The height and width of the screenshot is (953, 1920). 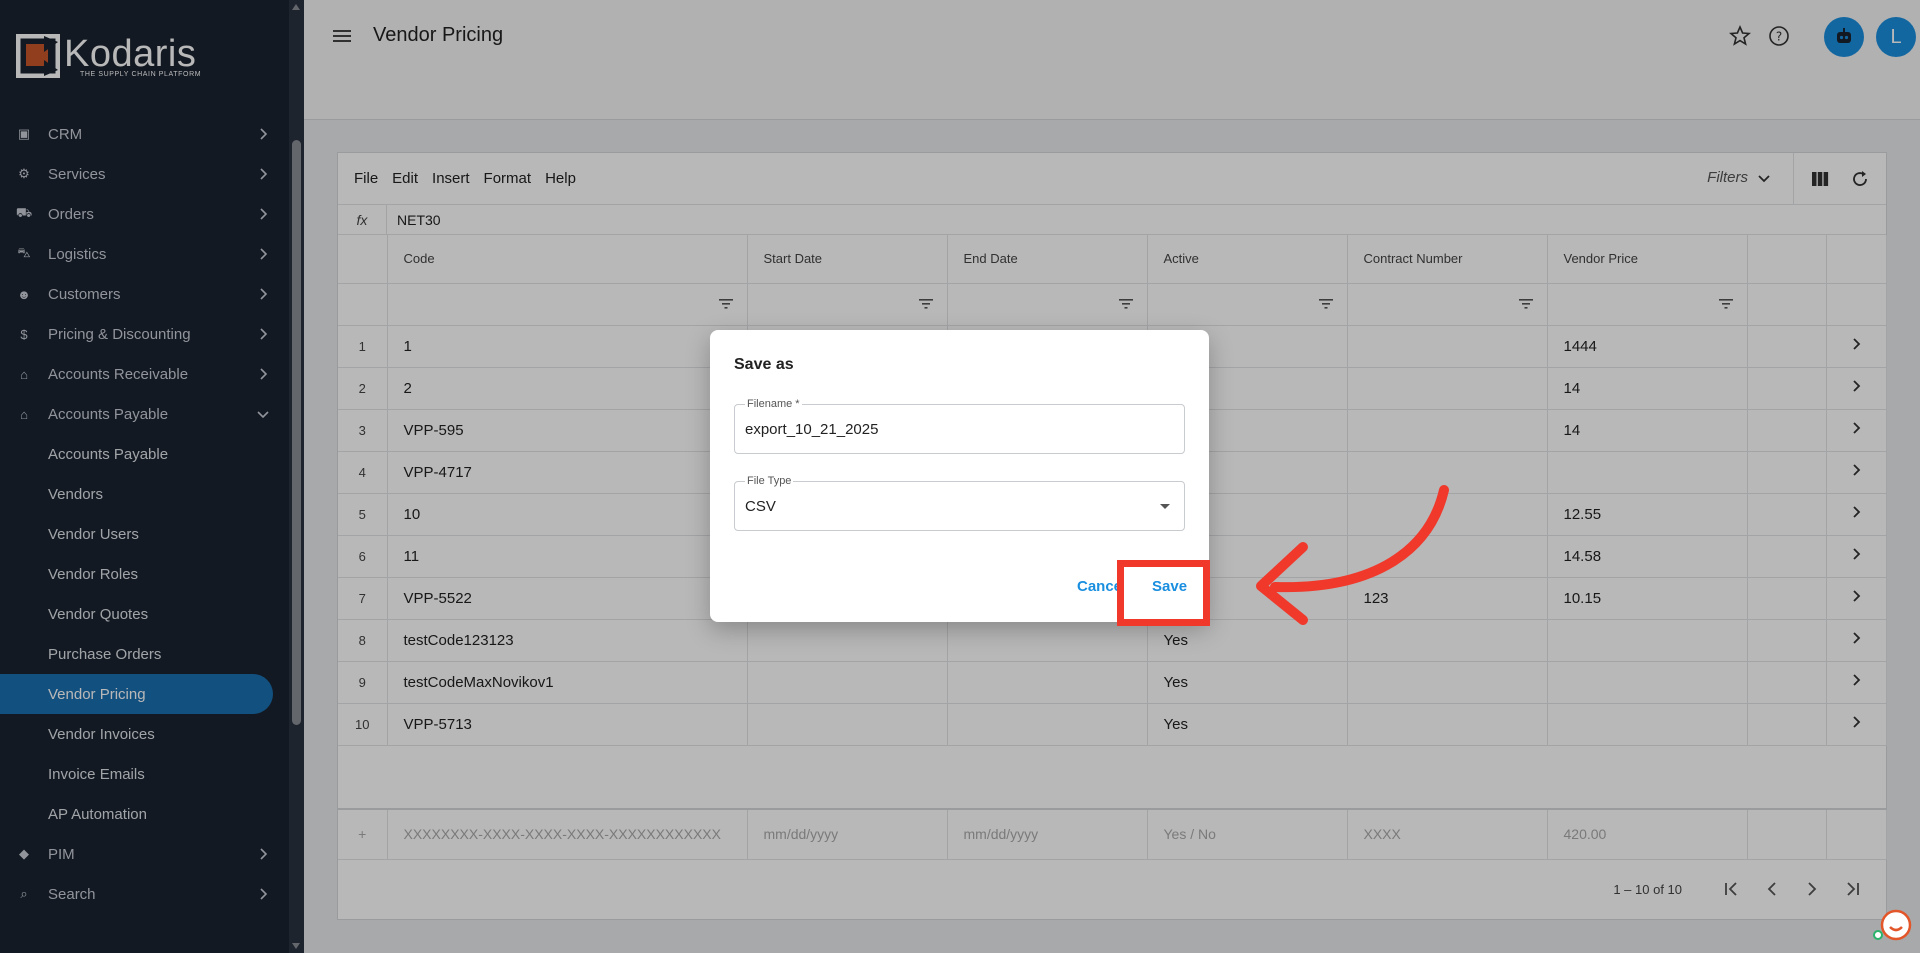 I want to click on chat-support-icon, so click(x=1892, y=925).